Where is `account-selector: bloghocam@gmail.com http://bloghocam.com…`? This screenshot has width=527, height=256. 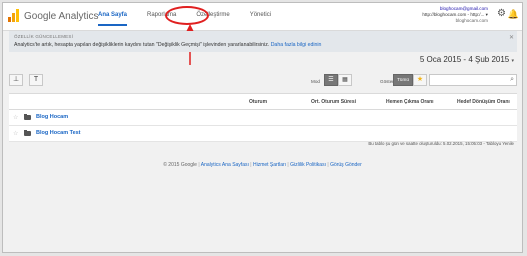
account-selector: bloghocam@gmail.com http://bloghocam.com… is located at coordinates (455, 15).